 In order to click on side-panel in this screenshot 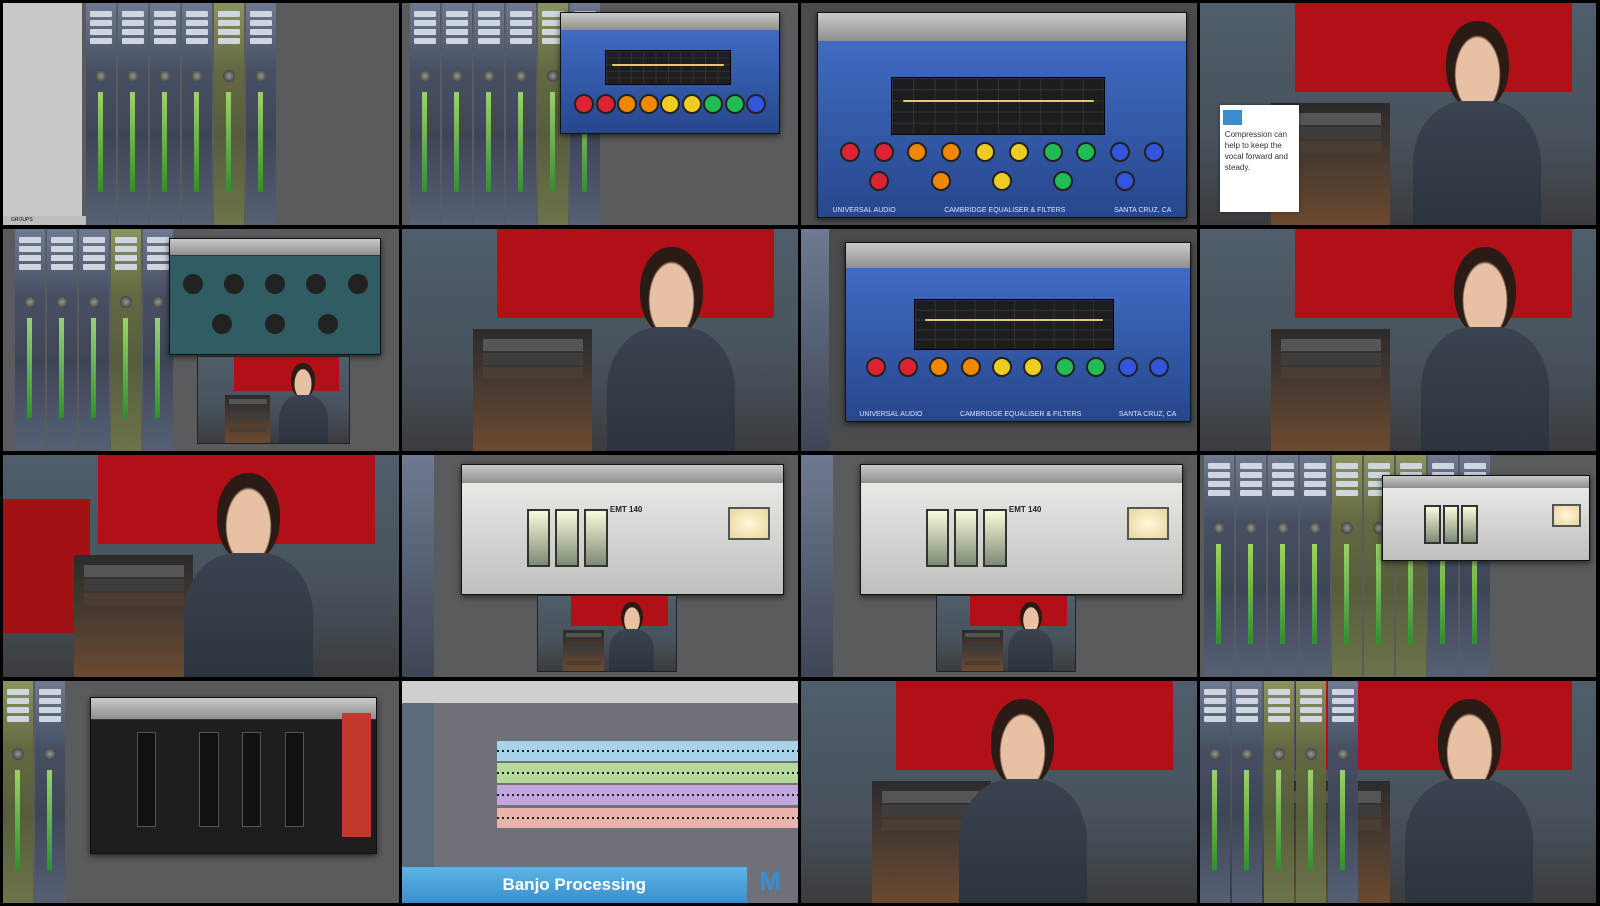, I will do `click(43, 114)`.